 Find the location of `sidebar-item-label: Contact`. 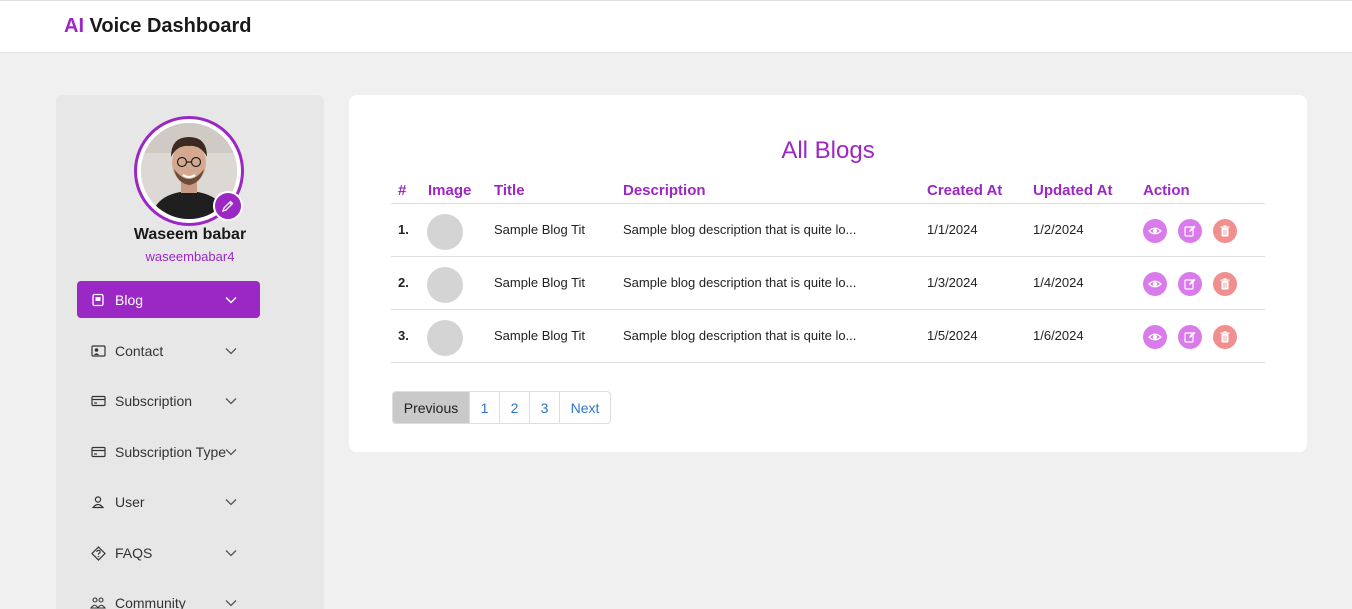

sidebar-item-label: Contact is located at coordinates (139, 351).